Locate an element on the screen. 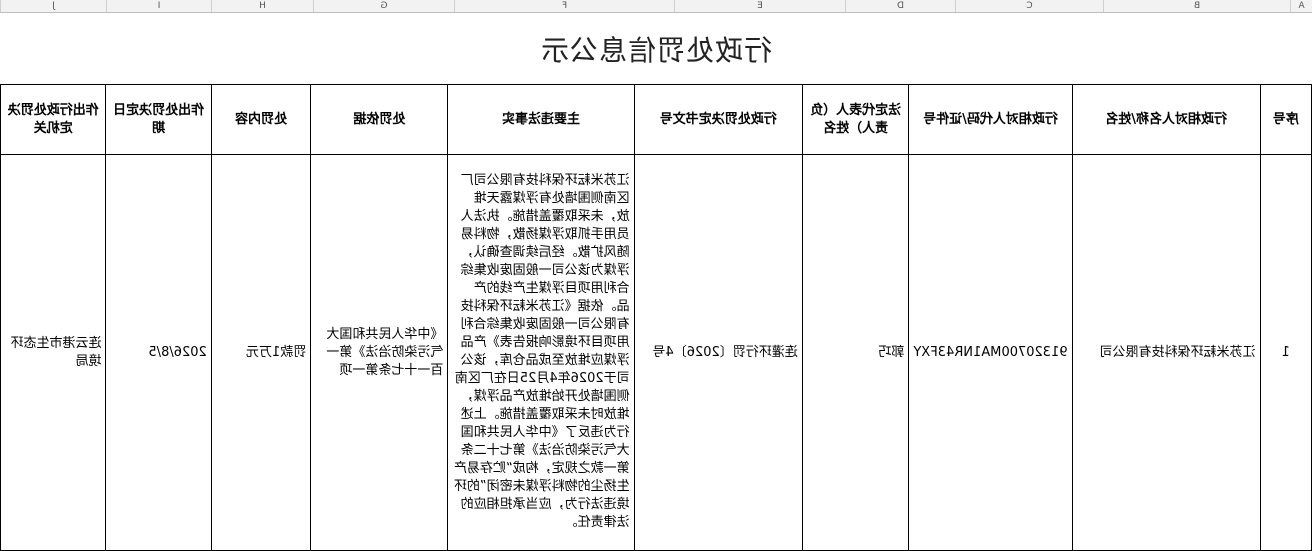 This screenshot has width=1312, height=551. cell-legal-rep: 郭巧 is located at coordinates (855, 352).